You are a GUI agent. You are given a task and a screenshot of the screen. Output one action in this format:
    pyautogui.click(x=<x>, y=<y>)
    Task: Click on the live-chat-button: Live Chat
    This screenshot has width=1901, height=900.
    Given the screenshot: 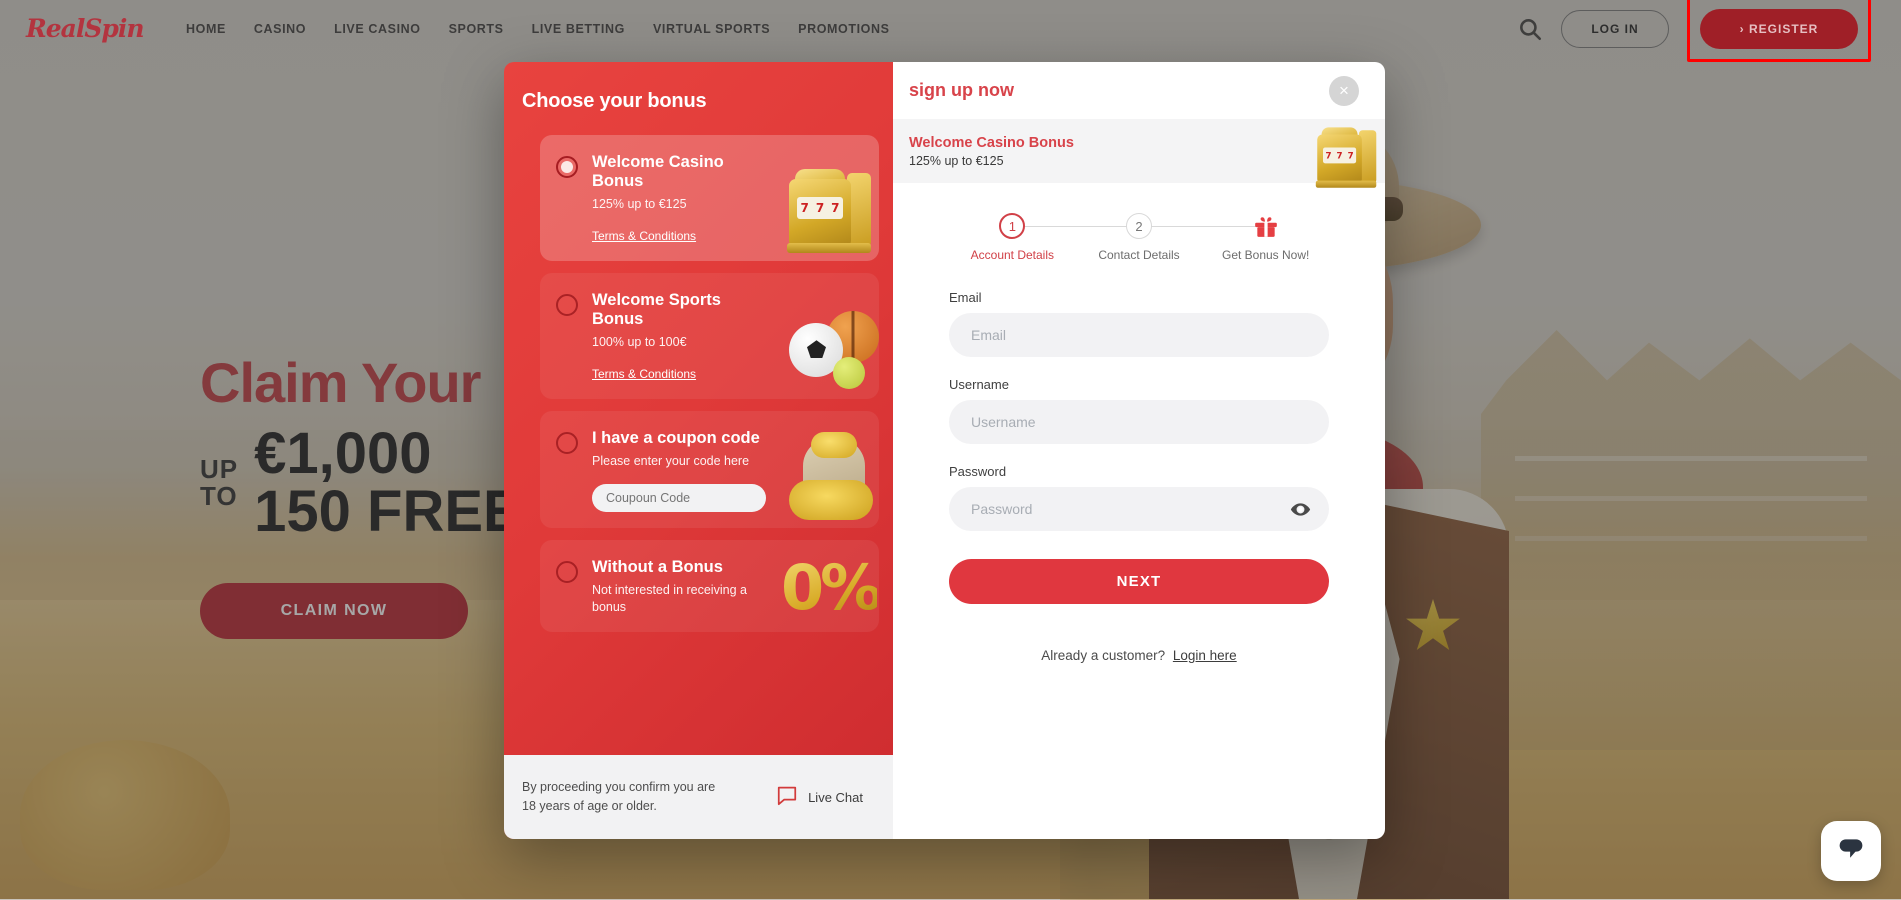 What is the action you would take?
    pyautogui.click(x=819, y=797)
    